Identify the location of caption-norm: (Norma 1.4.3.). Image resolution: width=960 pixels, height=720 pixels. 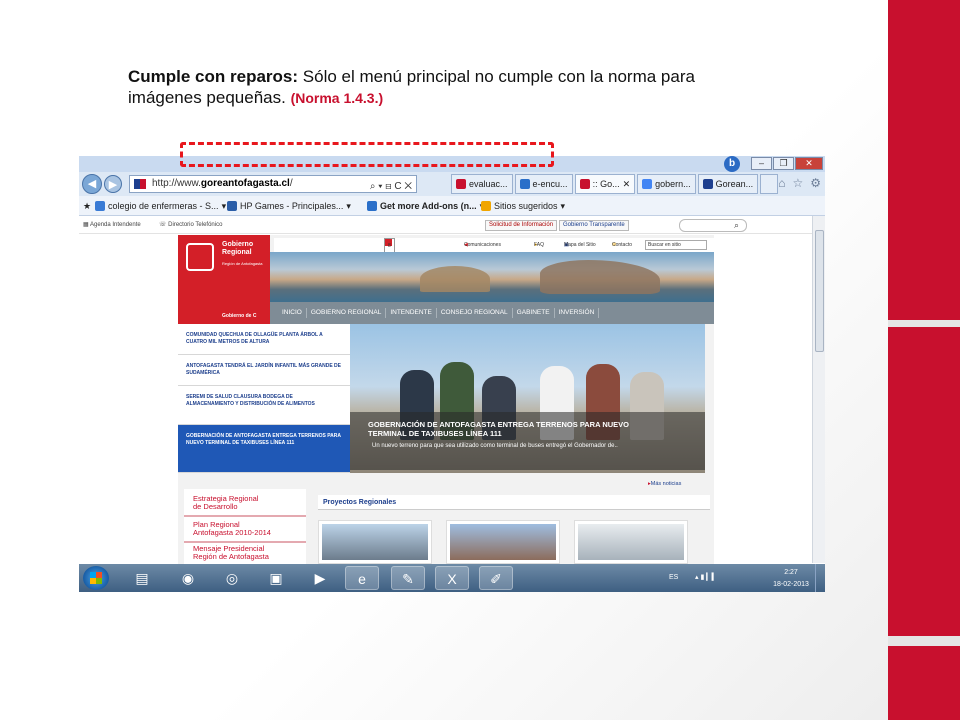
(337, 98).